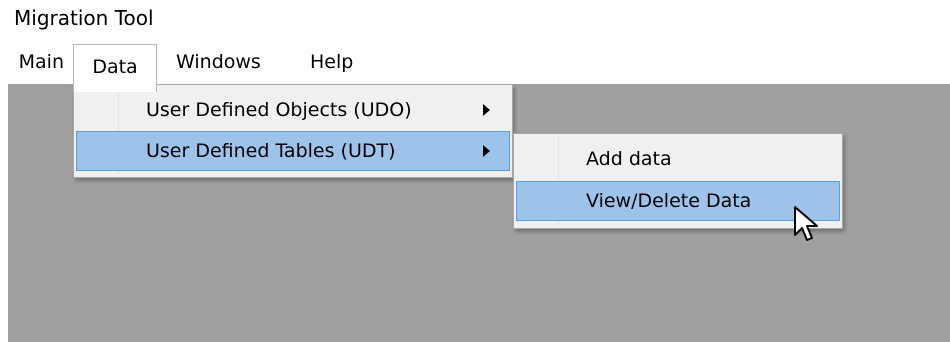 This screenshot has height=342, width=950. I want to click on menu-item-udt: User Defined Tables (UDT), so click(293, 151).